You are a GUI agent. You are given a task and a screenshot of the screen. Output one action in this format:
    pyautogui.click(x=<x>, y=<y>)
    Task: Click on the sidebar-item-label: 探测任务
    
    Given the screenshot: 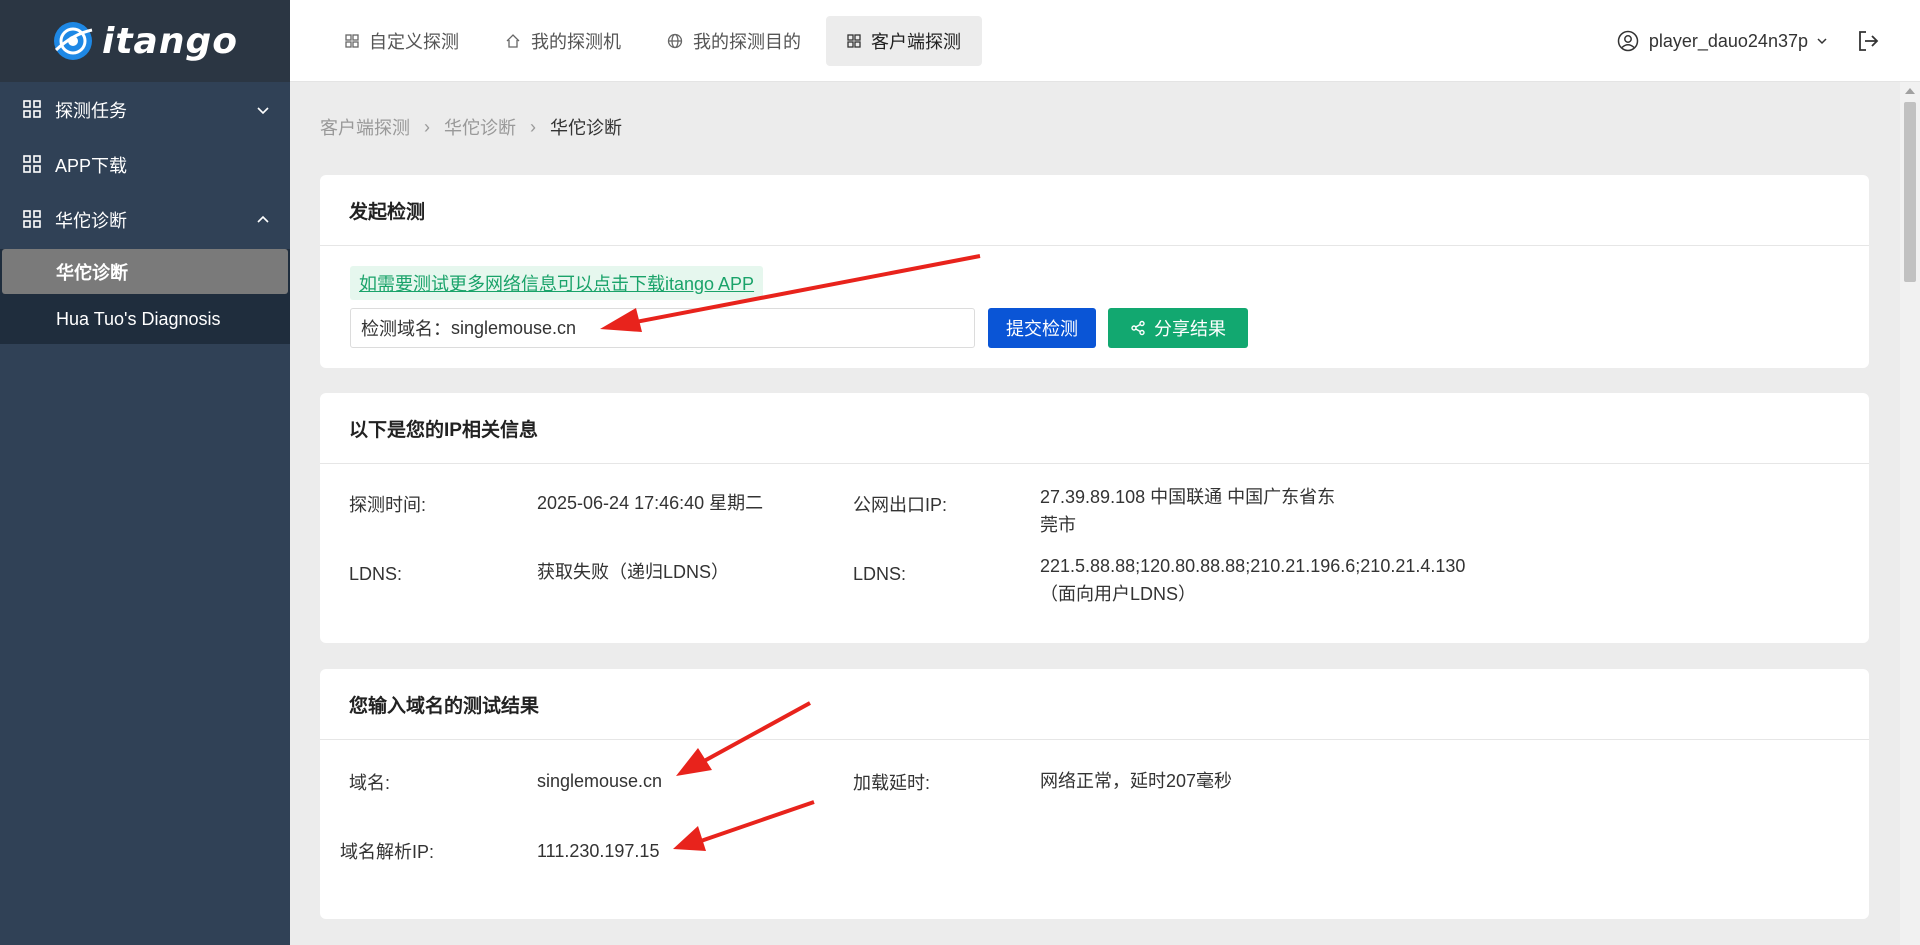 What is the action you would take?
    pyautogui.click(x=91, y=110)
    